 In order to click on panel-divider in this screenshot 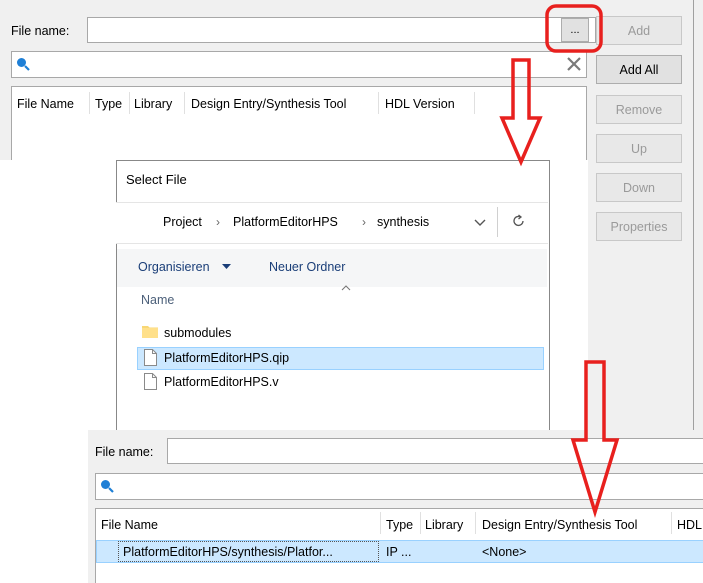, I will do `click(693, 215)`.